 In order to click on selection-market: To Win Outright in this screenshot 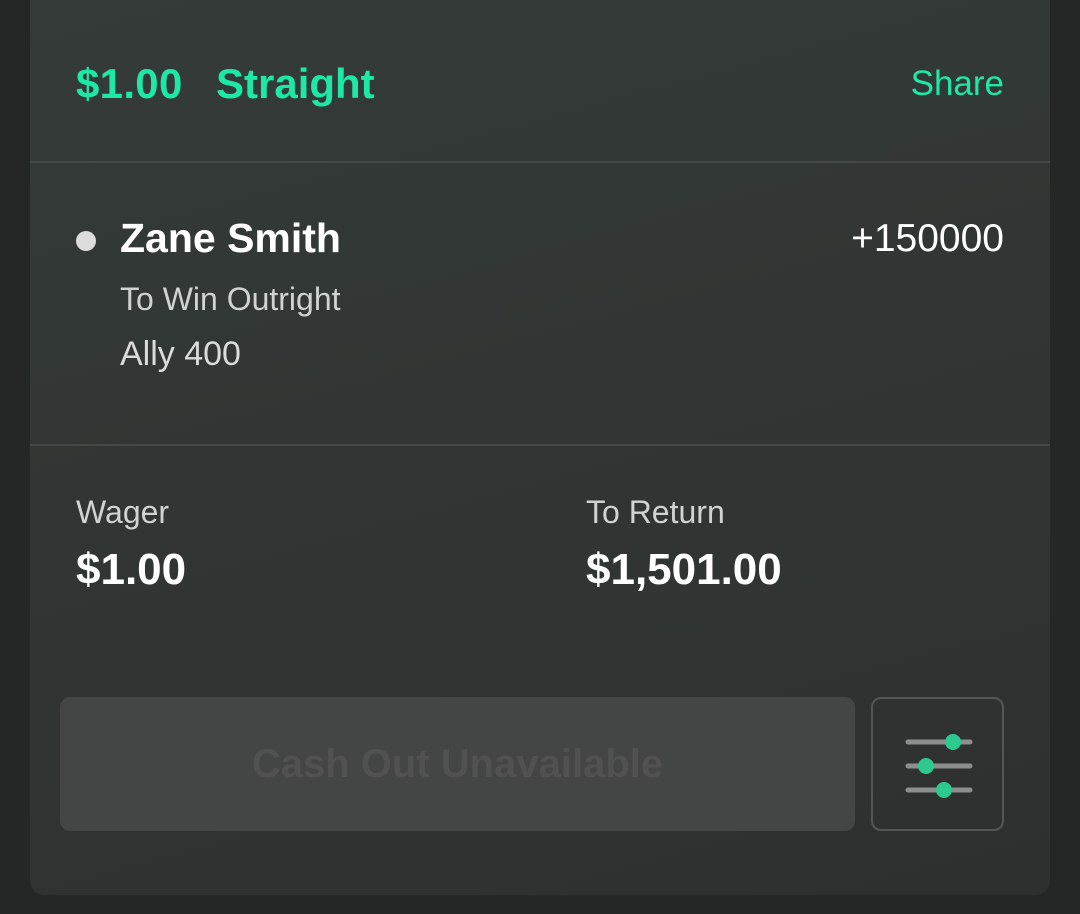, I will do `click(230, 299)`.